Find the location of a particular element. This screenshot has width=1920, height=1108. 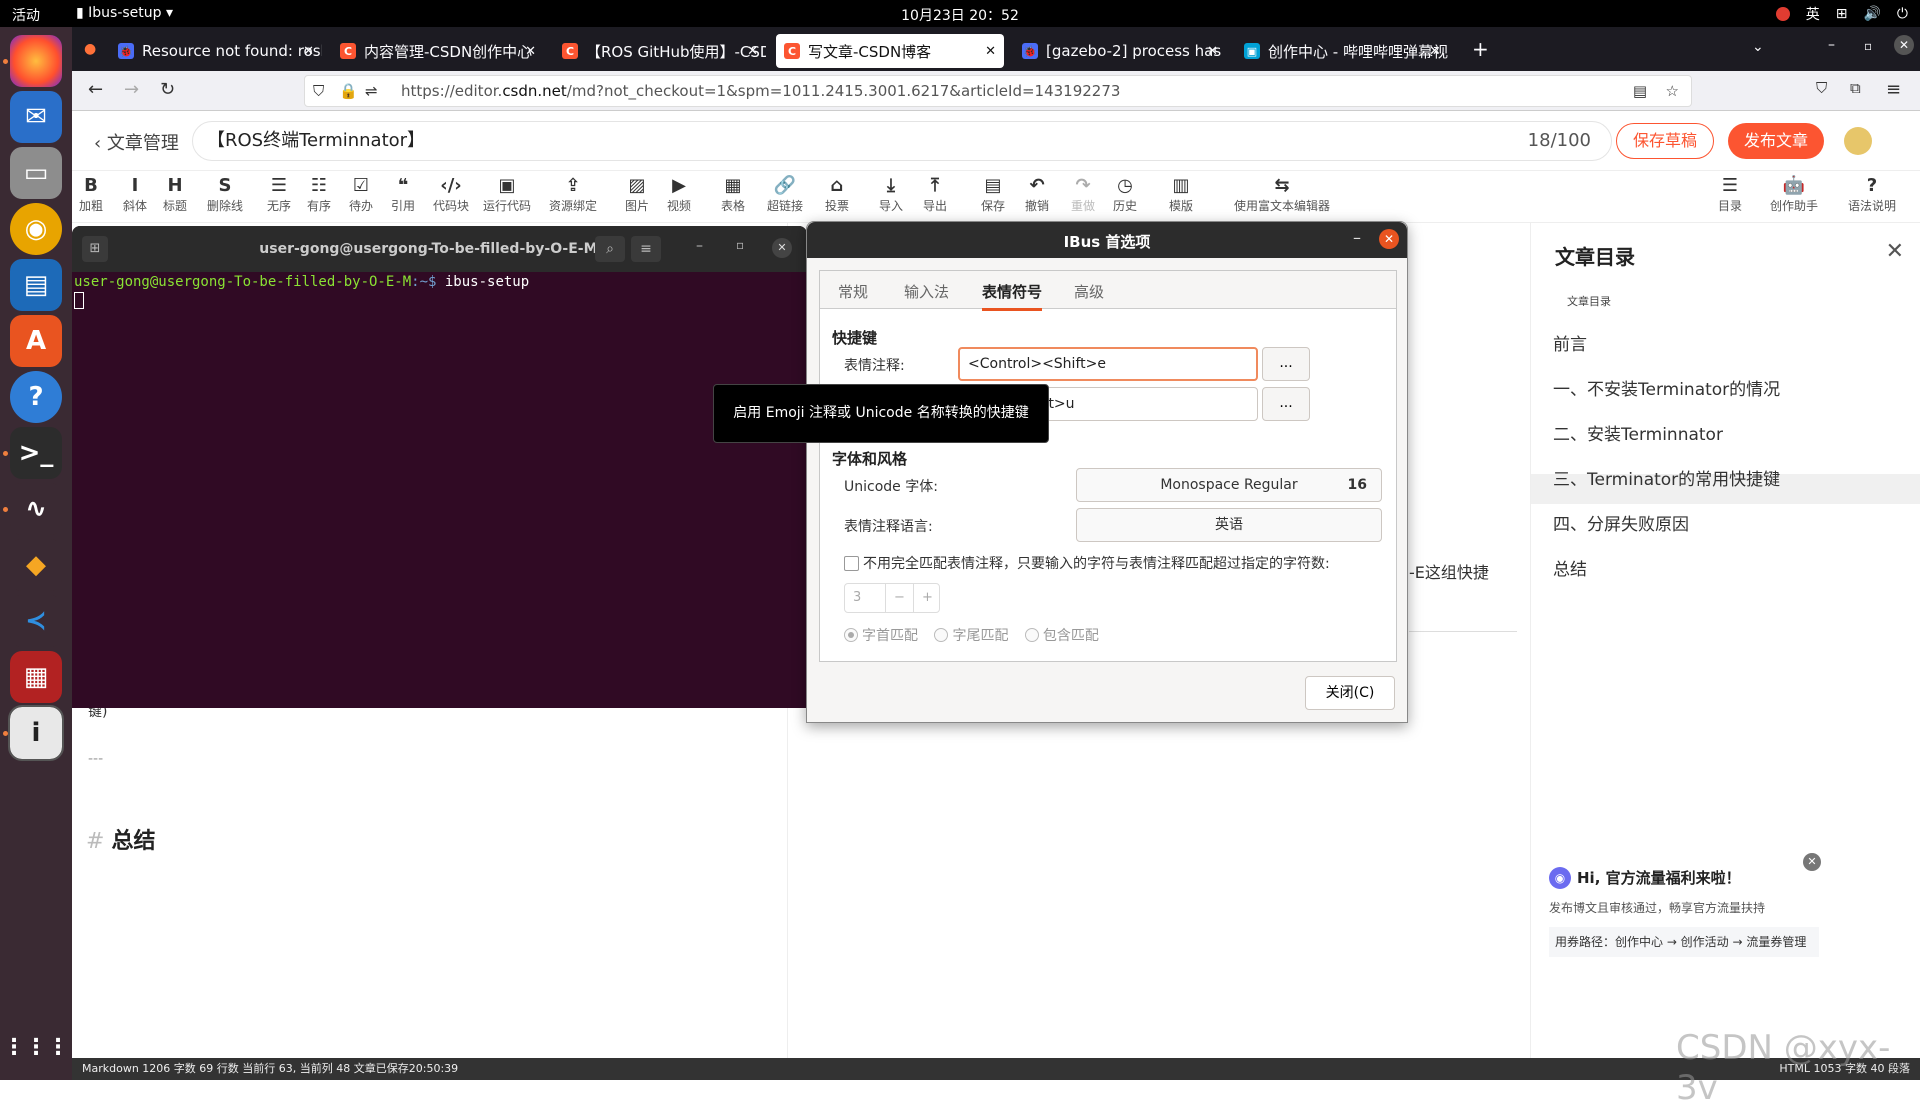

files-icon: ▭ is located at coordinates (36, 173).